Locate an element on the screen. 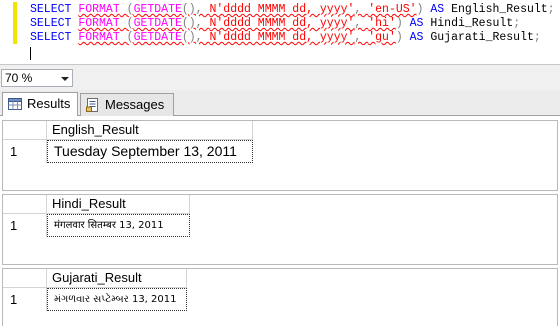 The width and height of the screenshot is (560, 326). change-indicator-bar is located at coordinates (15, 23).